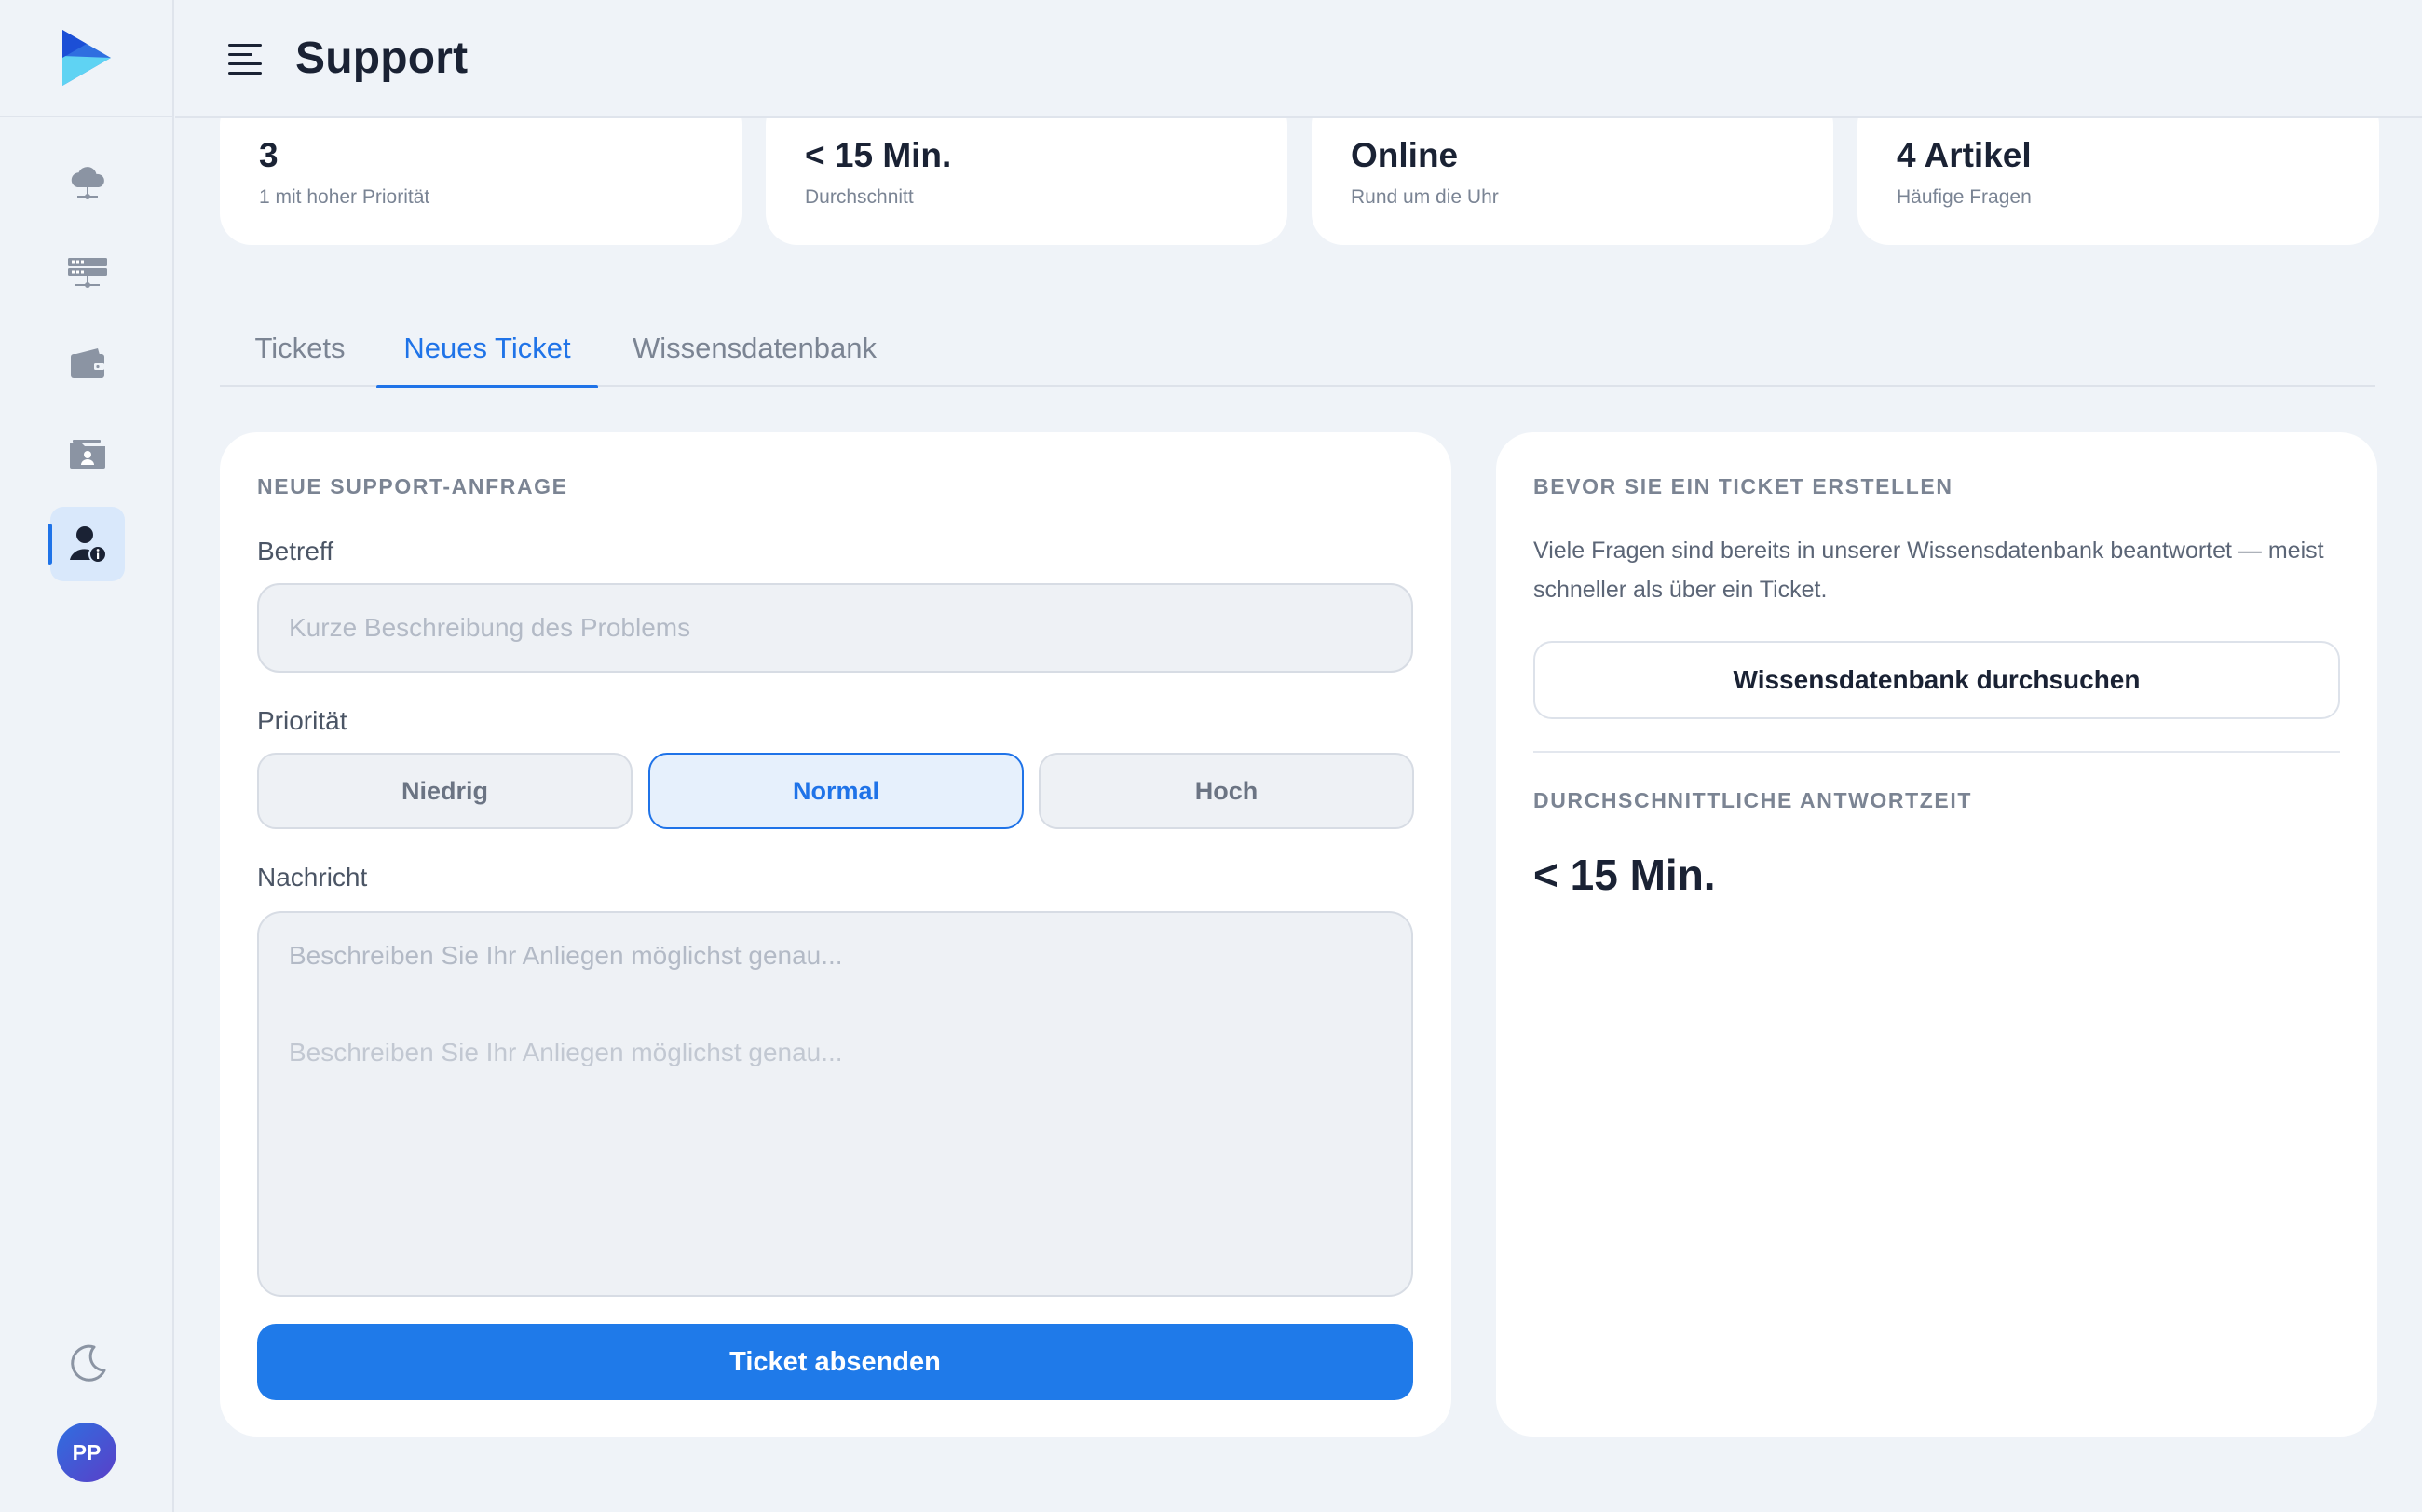  I want to click on divider, so click(1936, 752).